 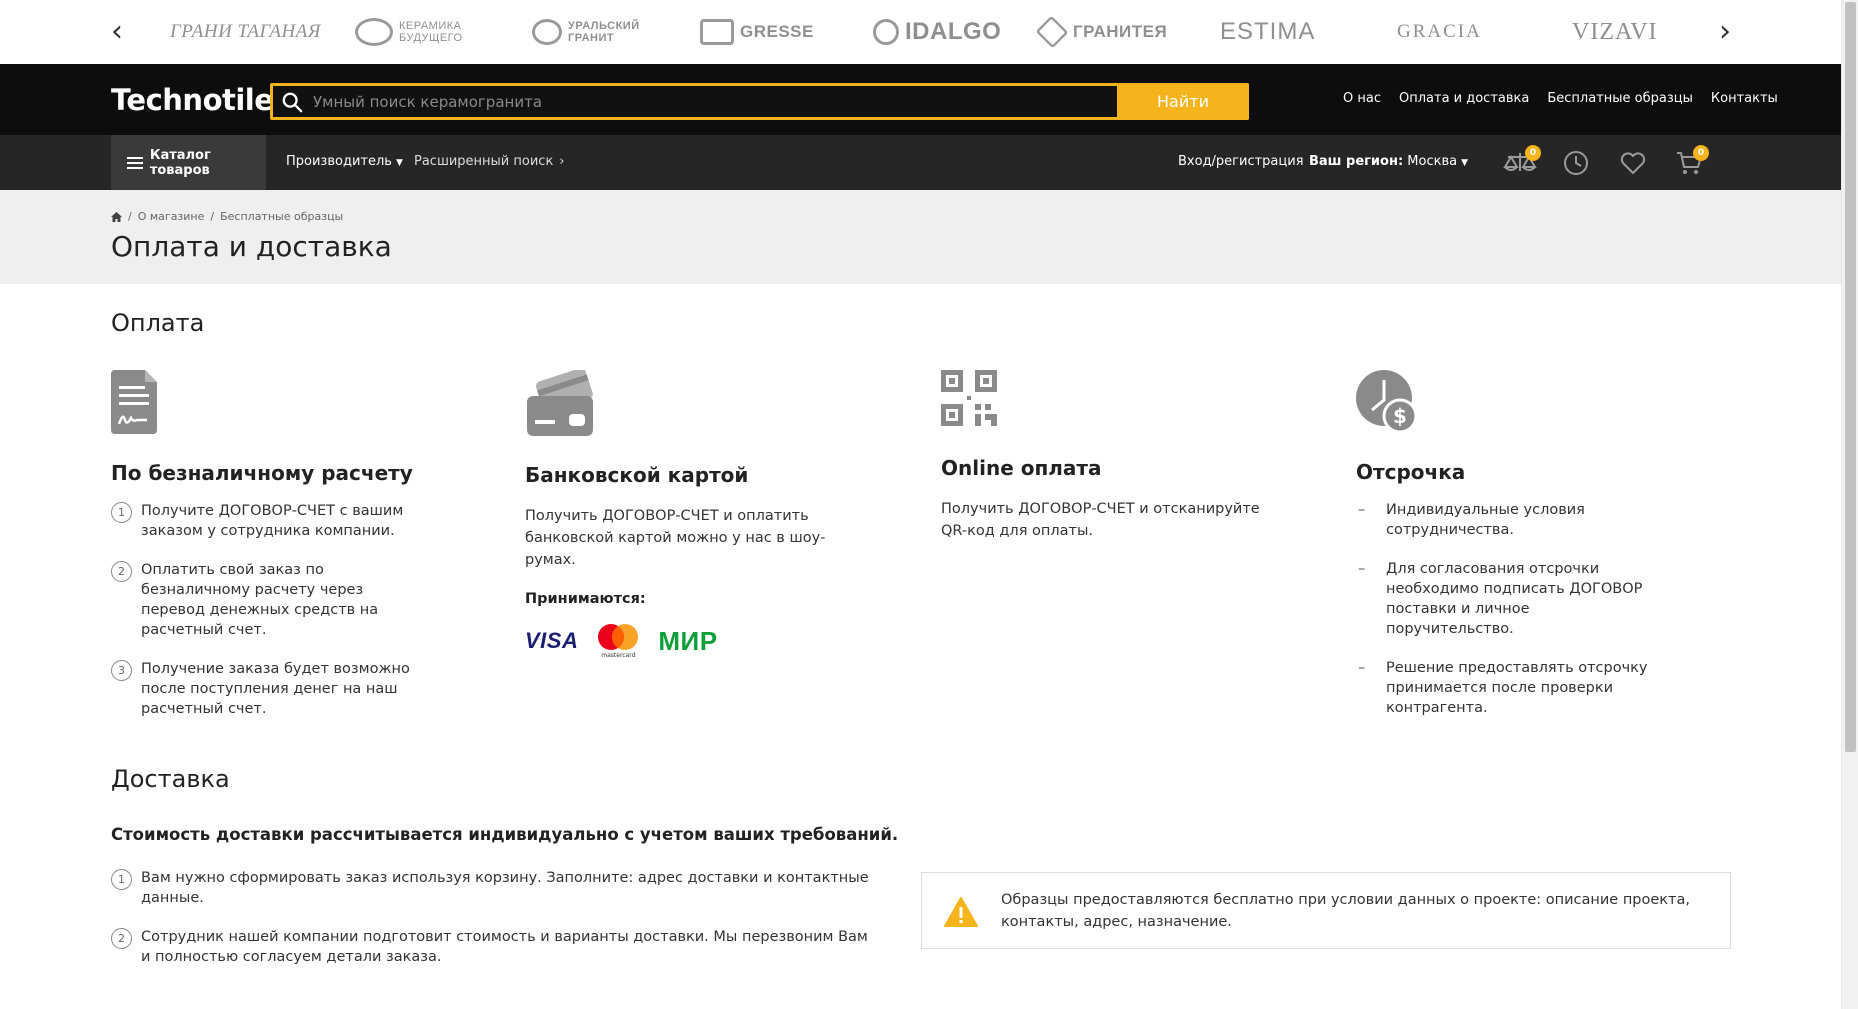 I want to click on link-free-samples: Бесплатные образцы, so click(x=1620, y=98).